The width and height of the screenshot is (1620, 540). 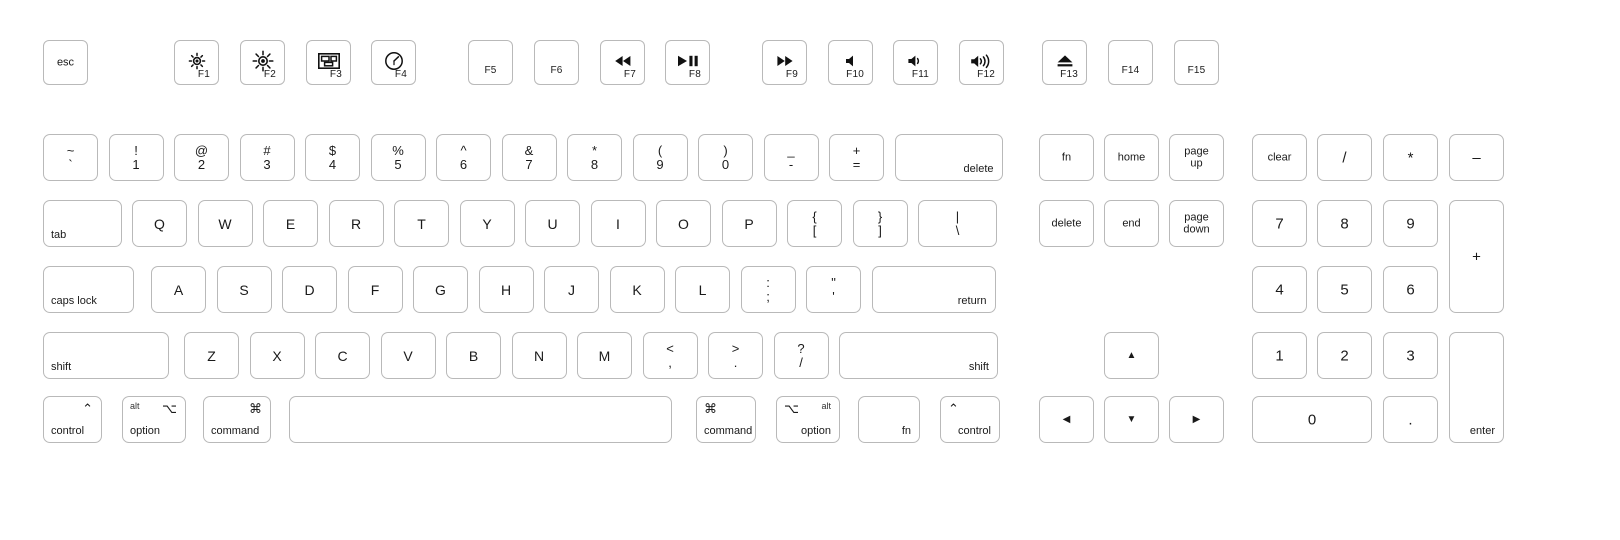 What do you see at coordinates (309, 289) in the screenshot?
I see `key-letter-d: D` at bounding box center [309, 289].